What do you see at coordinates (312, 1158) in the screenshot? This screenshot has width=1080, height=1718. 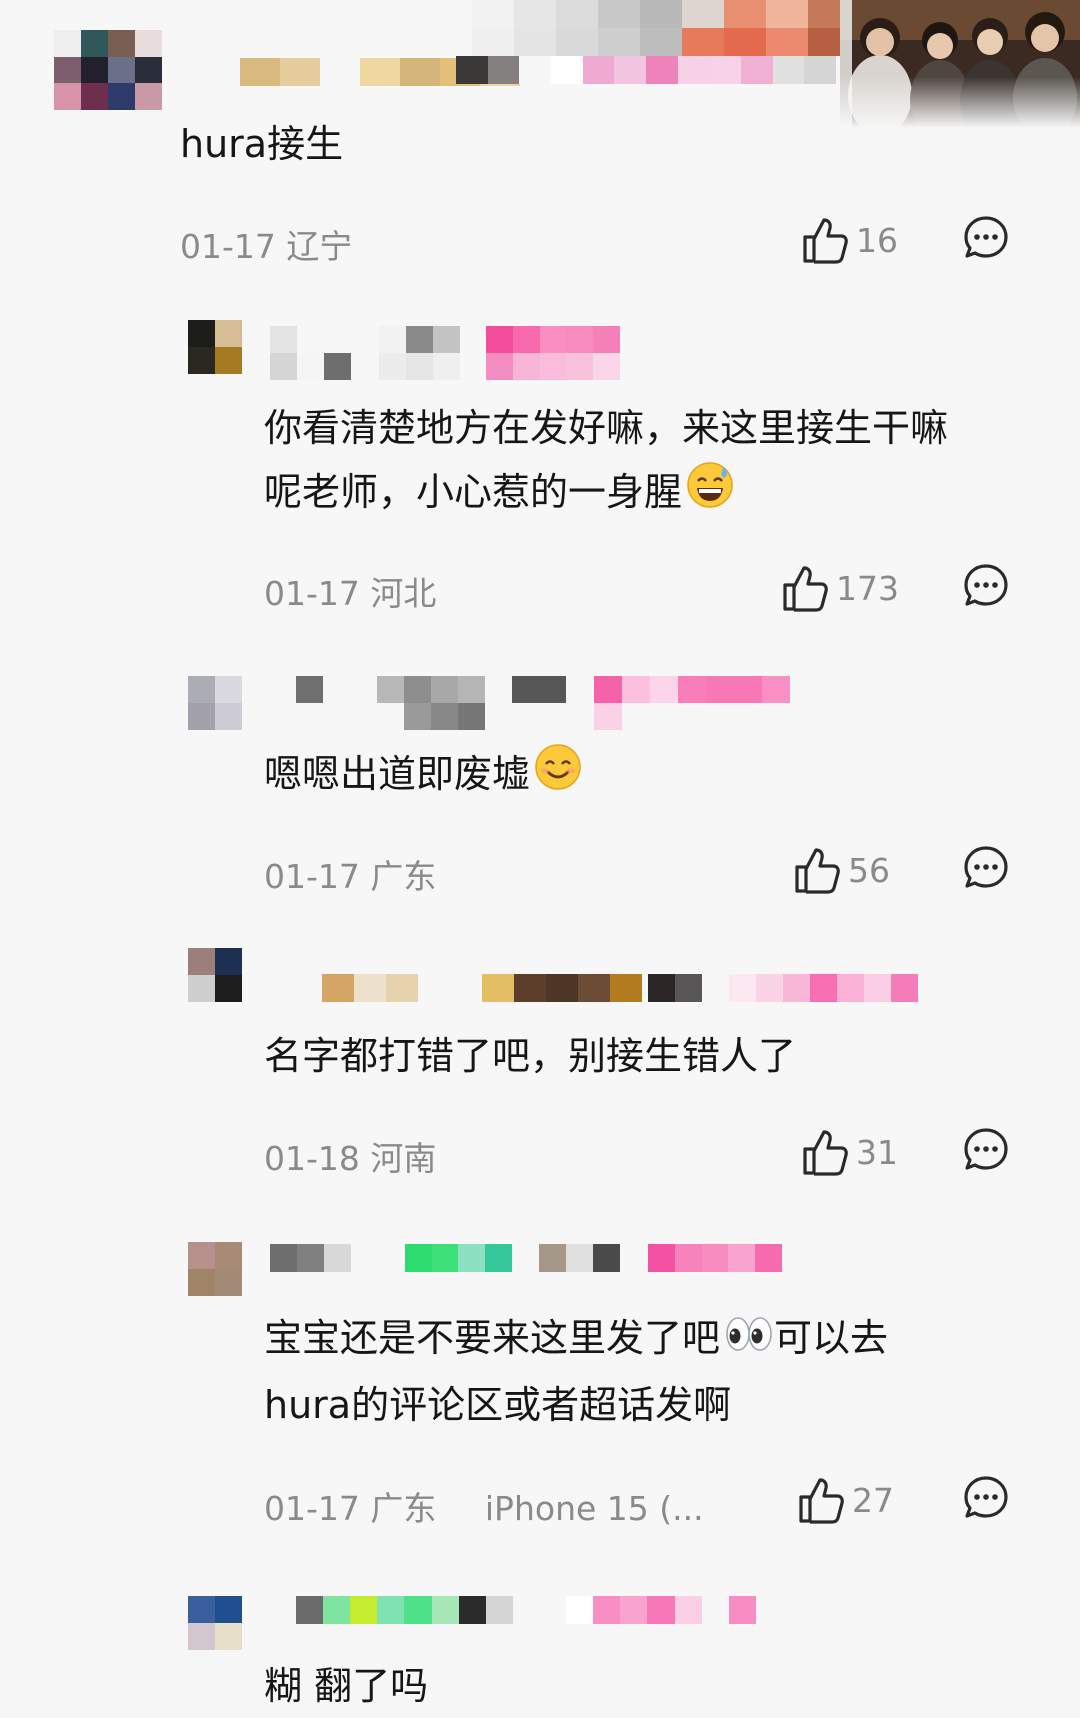 I see `comment-date: 01-18` at bounding box center [312, 1158].